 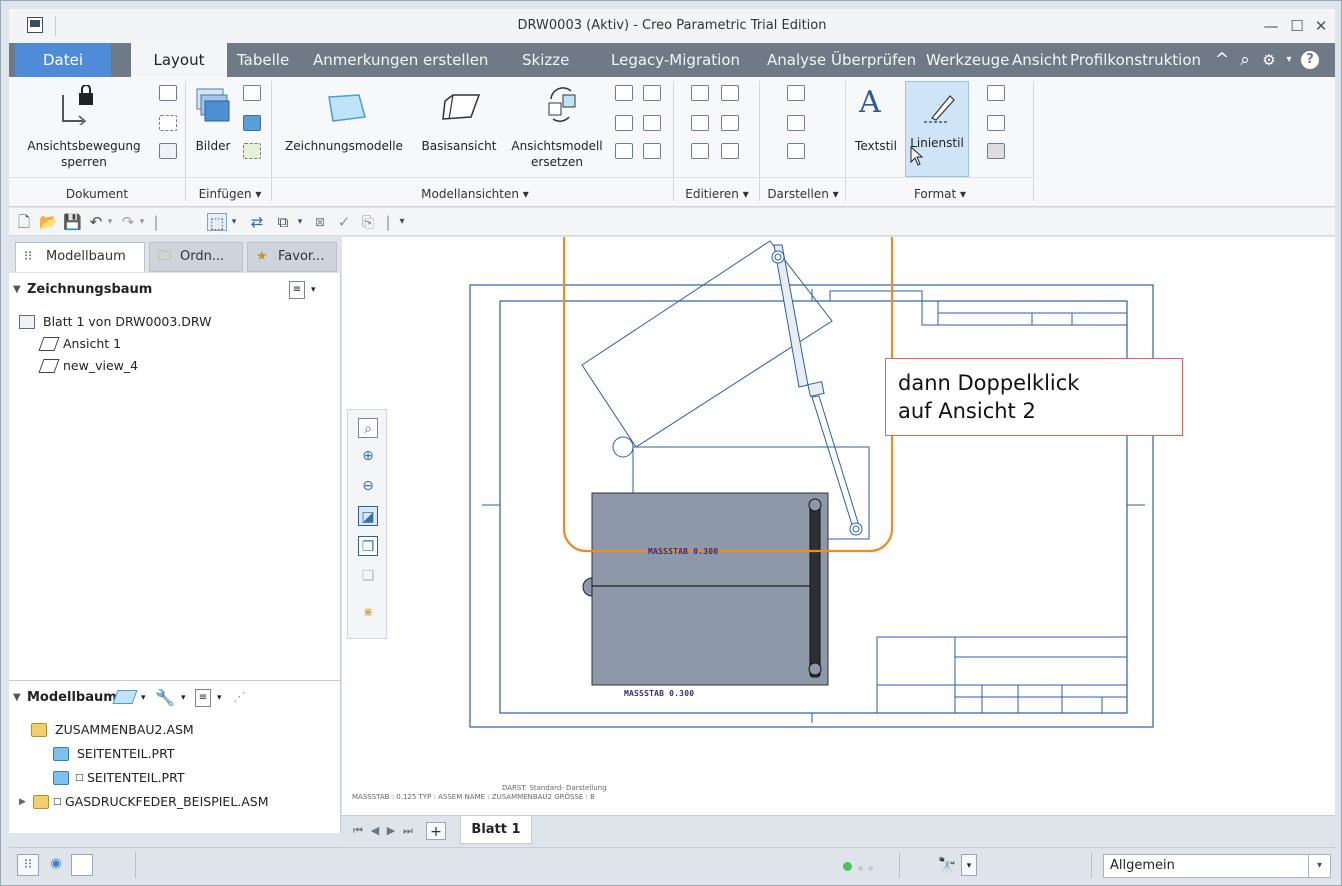 I want to click on refit-icon: ⌕, so click(x=368, y=428).